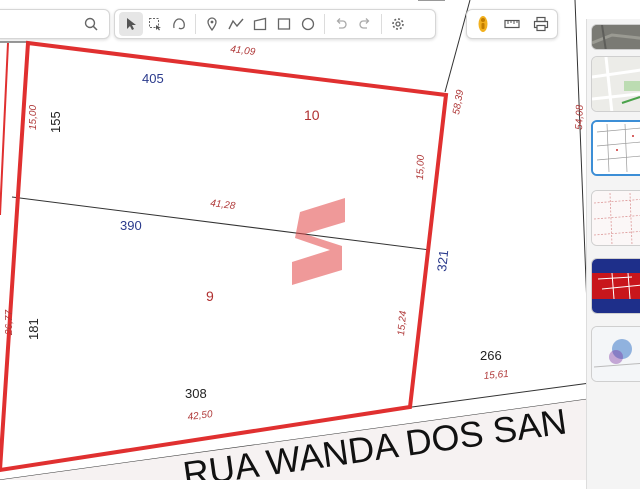 The width and height of the screenshot is (640, 489). What do you see at coordinates (33, 329) in the screenshot?
I see `lot-number-181: 181` at bounding box center [33, 329].